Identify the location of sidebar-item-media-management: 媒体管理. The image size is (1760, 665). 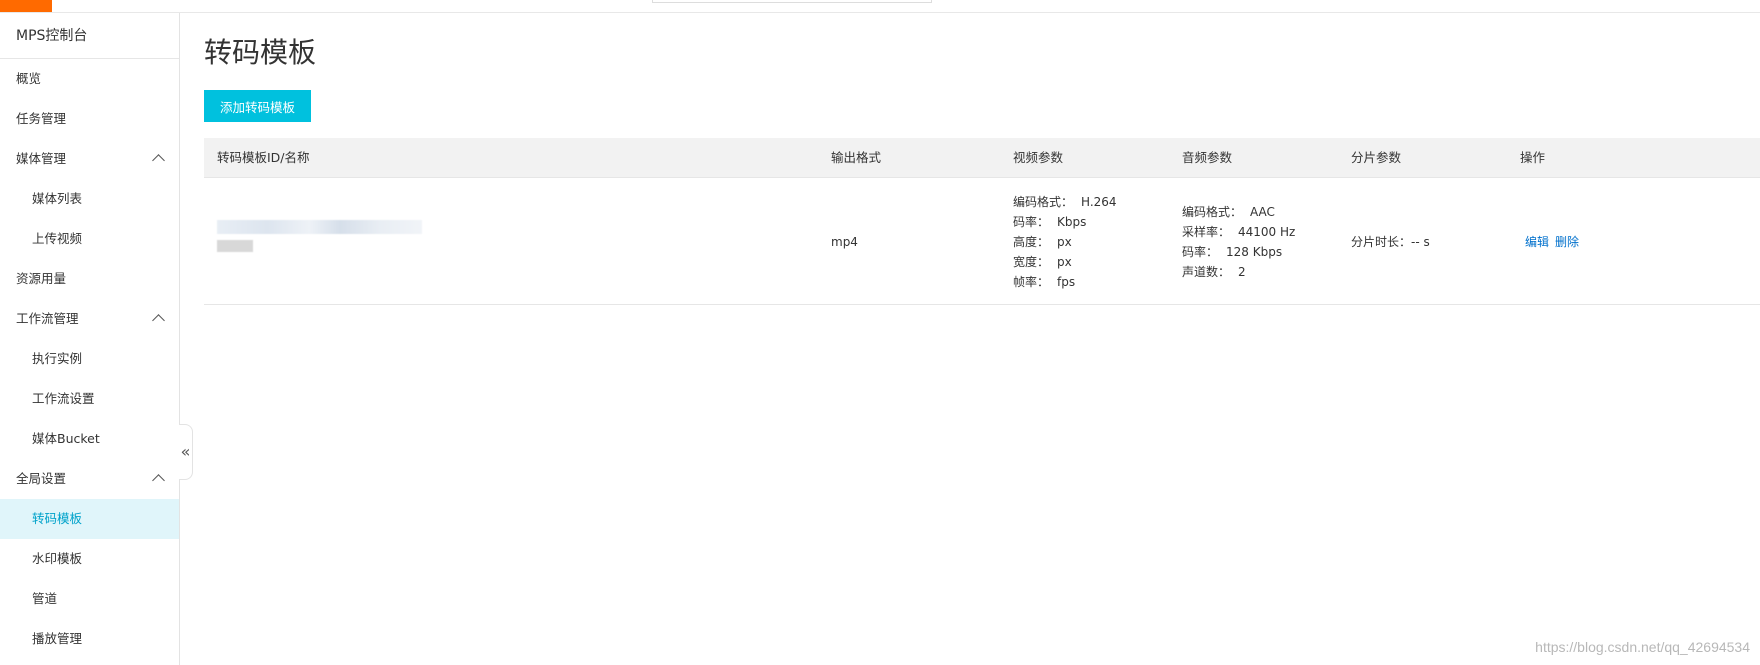
(89, 159).